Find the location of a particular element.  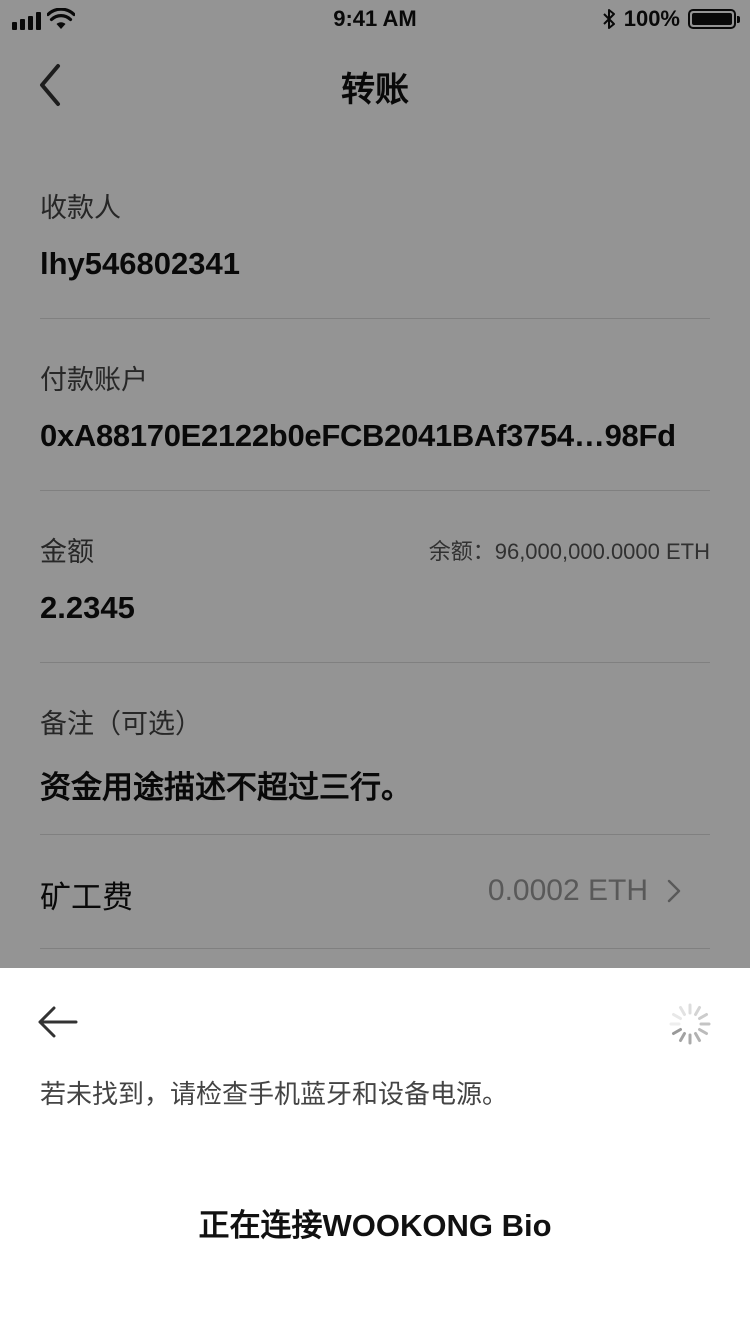

connecting-status: 正在连接WOOKONG Bio is located at coordinates (375, 1225).